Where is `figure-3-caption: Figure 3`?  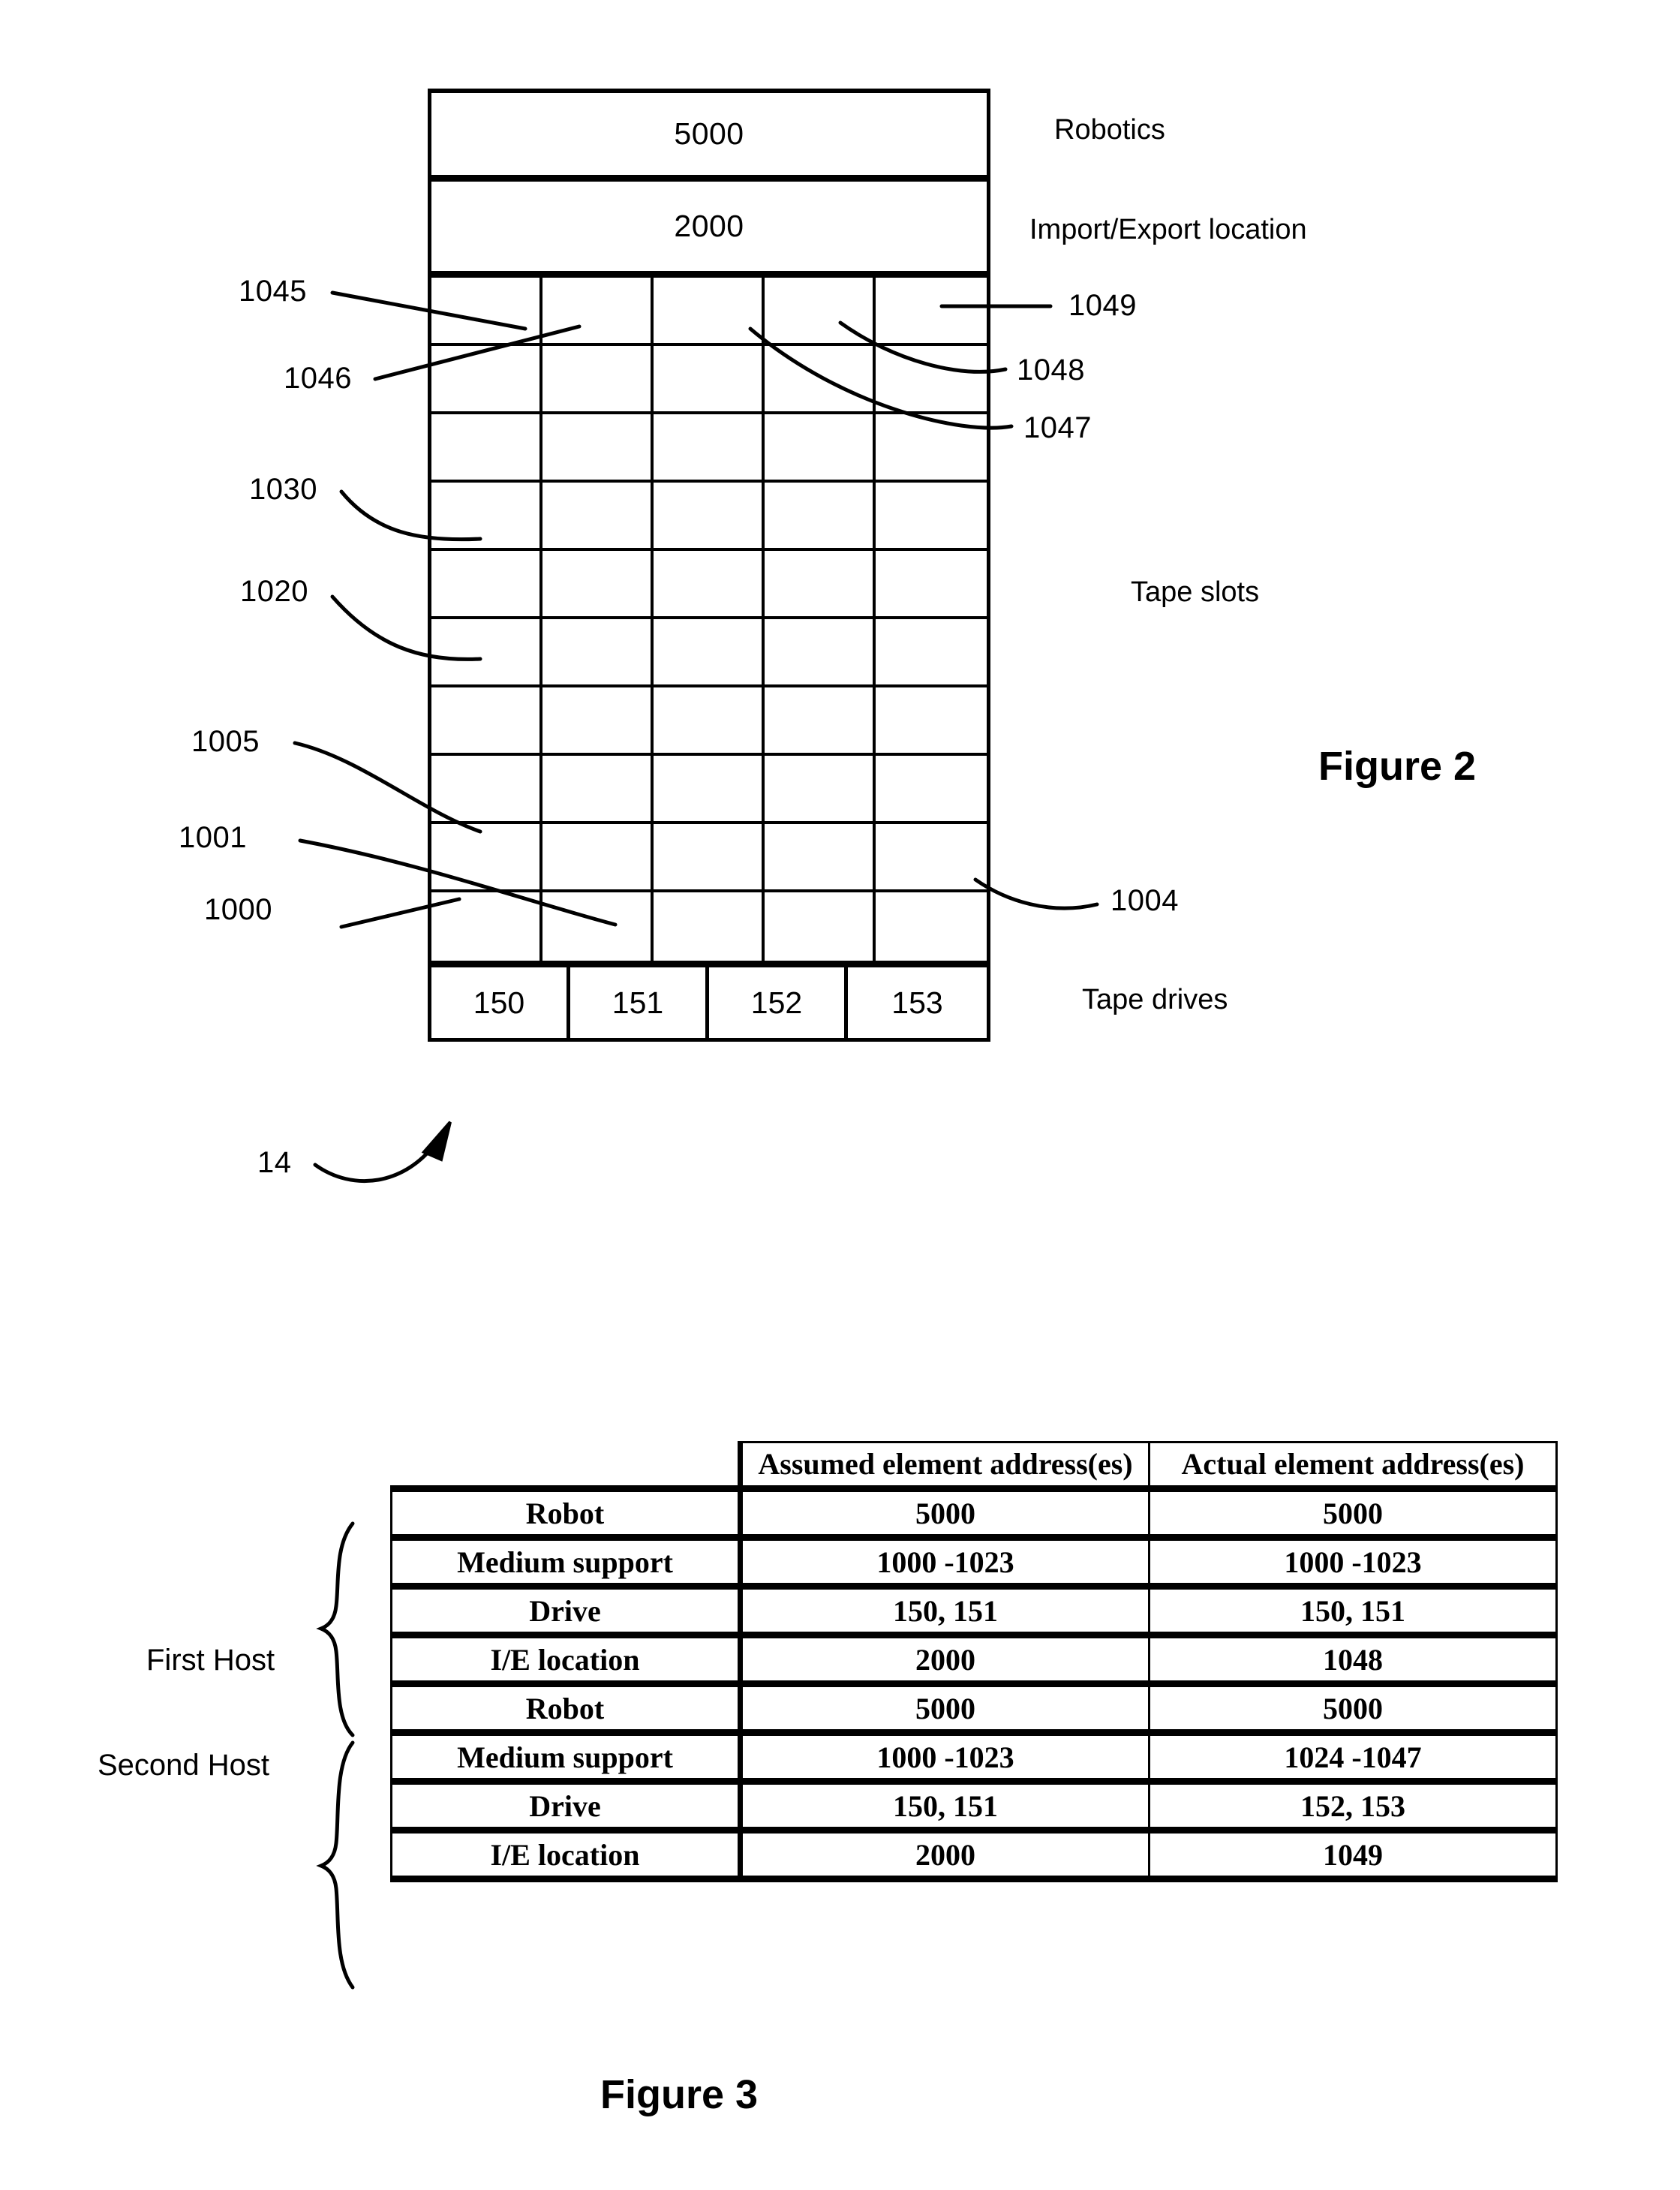 figure-3-caption: Figure 3 is located at coordinates (679, 2094).